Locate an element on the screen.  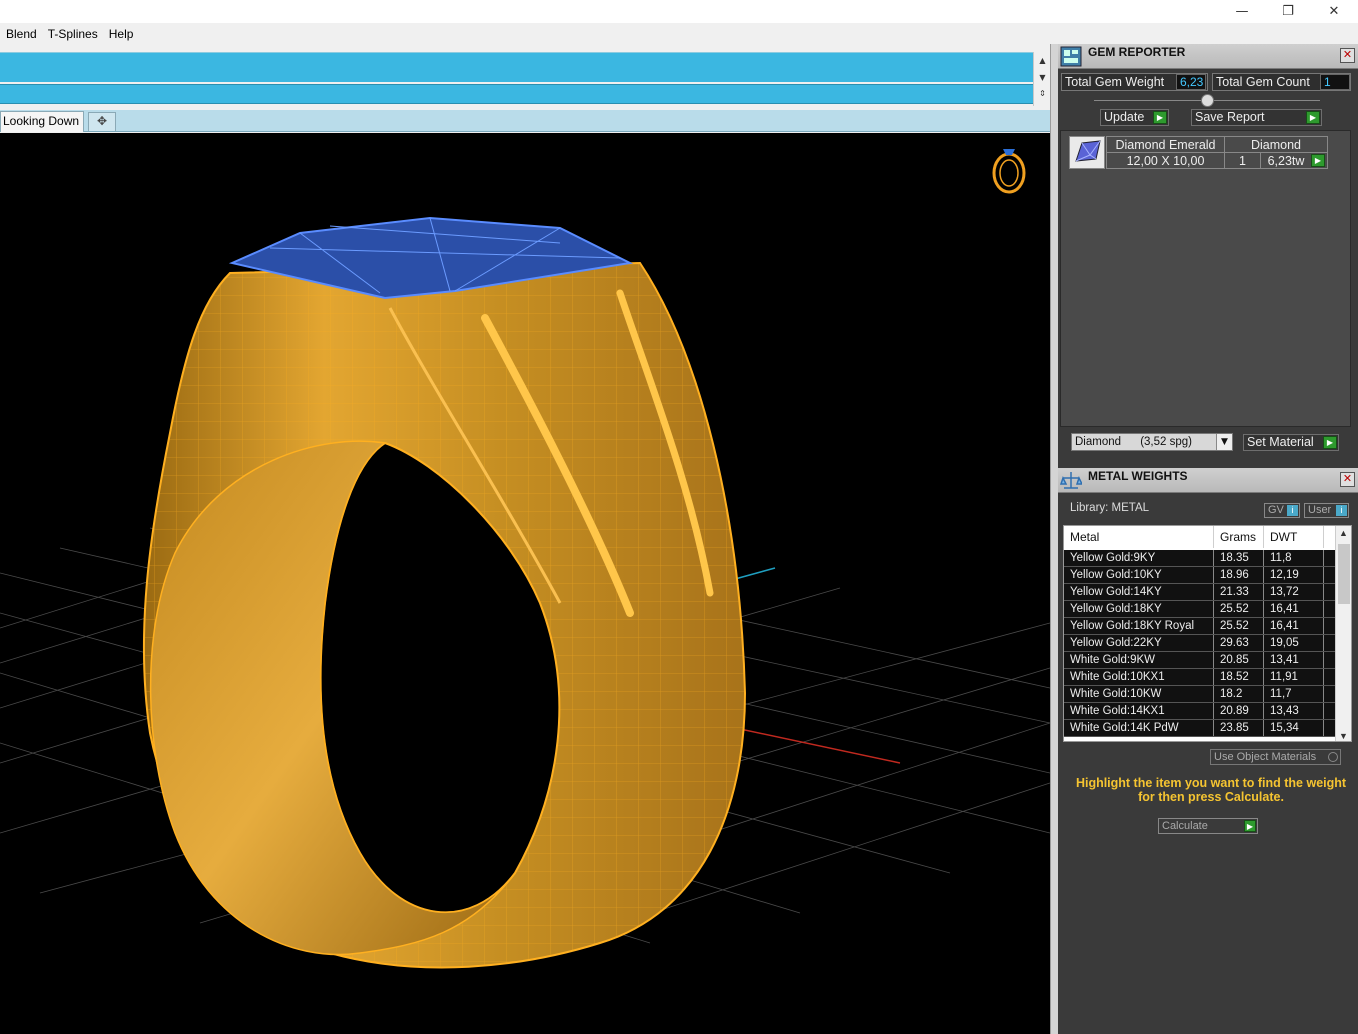
gem-reporter-icon is located at coordinates (1071, 56).